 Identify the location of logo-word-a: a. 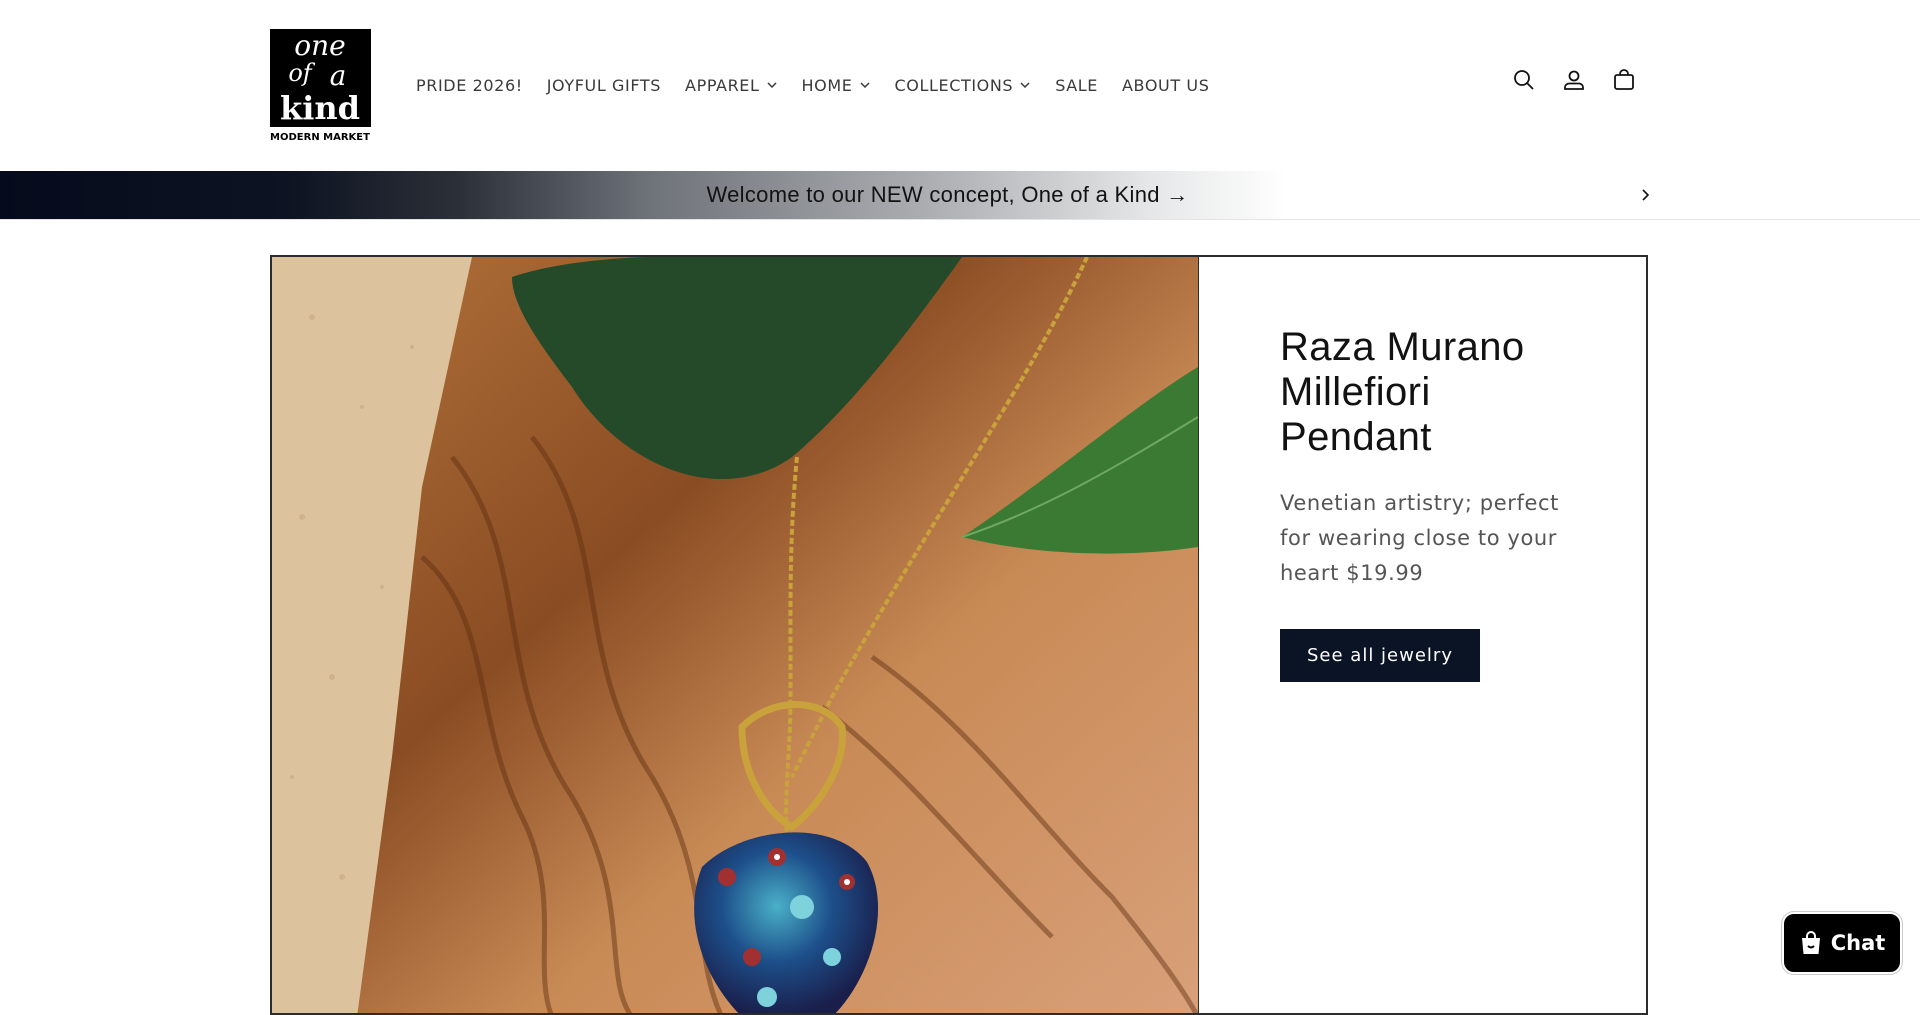
(338, 75).